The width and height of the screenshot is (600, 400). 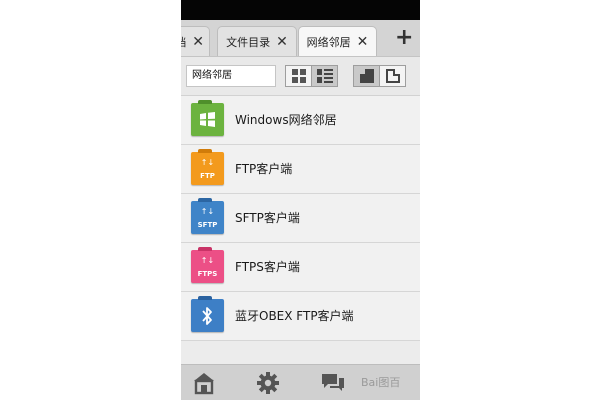 What do you see at coordinates (204, 383) in the screenshot?
I see `home-icon` at bounding box center [204, 383].